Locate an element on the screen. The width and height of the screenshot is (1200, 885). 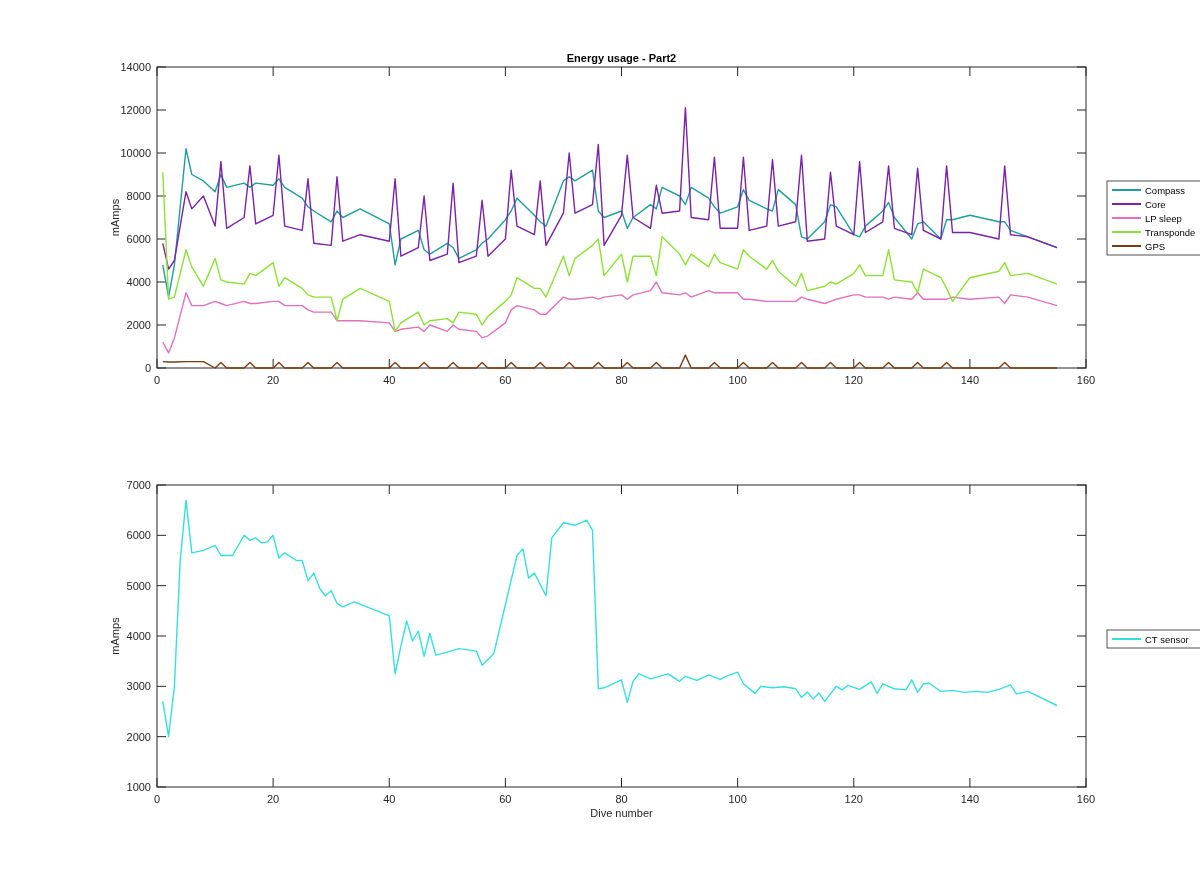
axis-tick-label: 1000 is located at coordinates (138, 787).